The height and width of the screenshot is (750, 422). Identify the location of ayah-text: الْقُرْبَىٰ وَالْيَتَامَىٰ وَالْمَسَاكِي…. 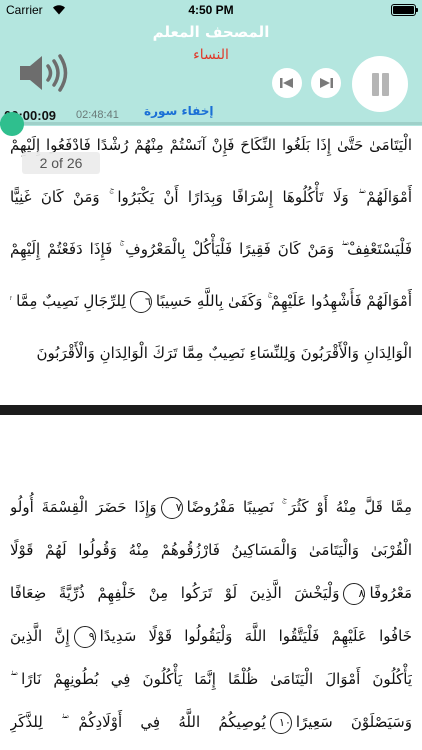
(211, 550).